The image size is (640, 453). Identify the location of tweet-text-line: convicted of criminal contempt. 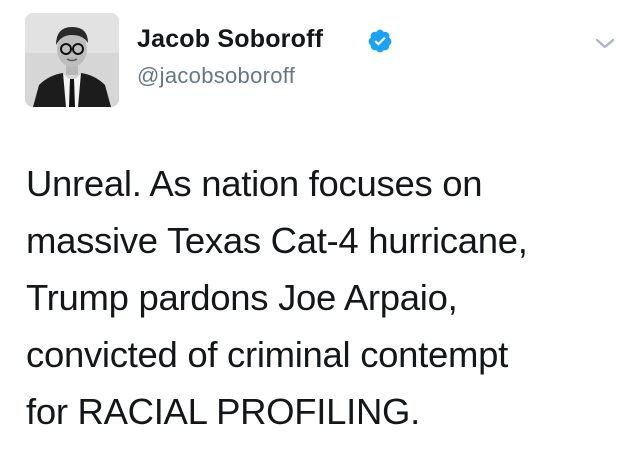
(267, 354).